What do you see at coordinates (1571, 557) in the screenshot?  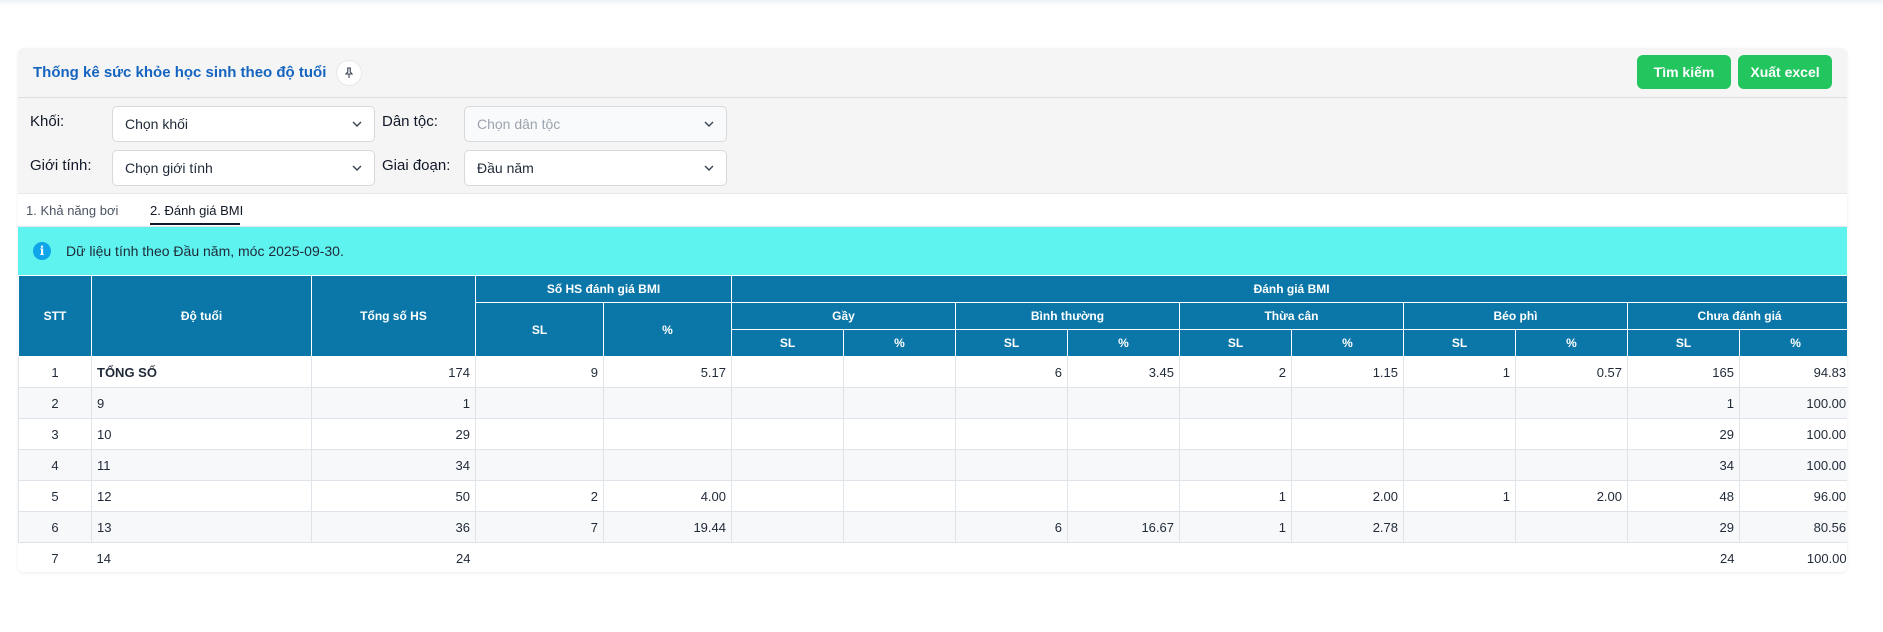 I see `cell-obese-pct` at bounding box center [1571, 557].